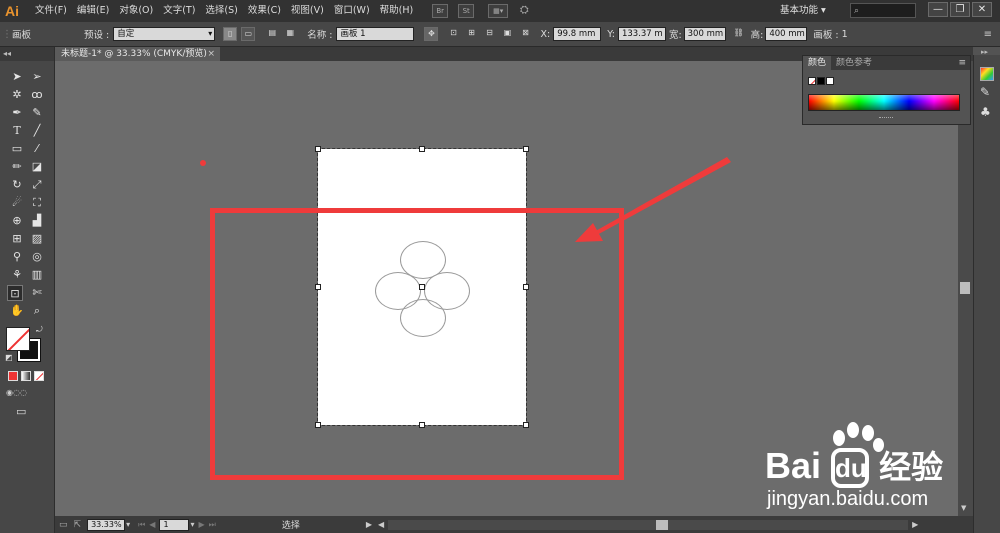 Image resolution: width=1000 pixels, height=533 pixels. What do you see at coordinates (375, 34) in the screenshot?
I see `artboard-name-field: 画板 1` at bounding box center [375, 34].